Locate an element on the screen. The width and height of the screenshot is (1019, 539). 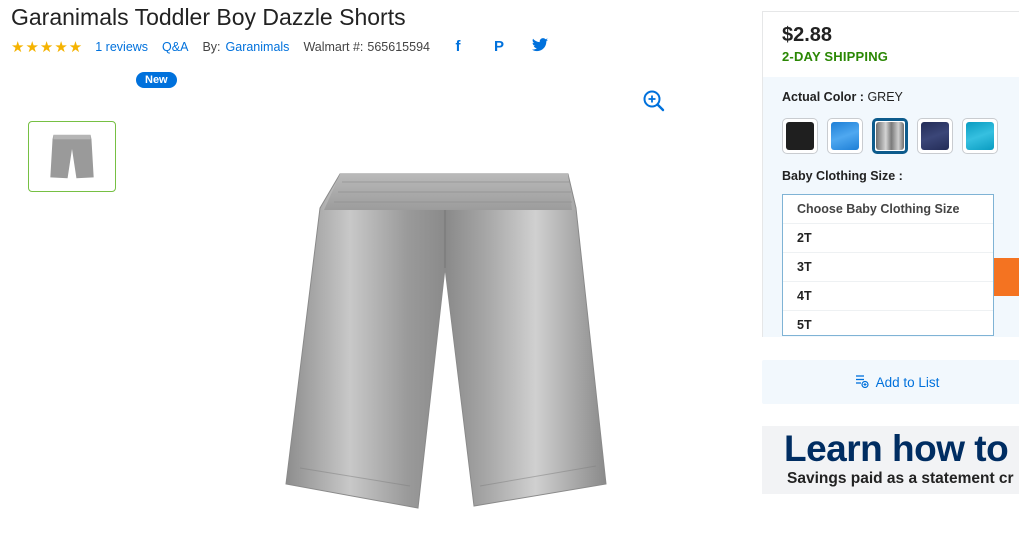
product-thumbnail is located at coordinates (72, 156).